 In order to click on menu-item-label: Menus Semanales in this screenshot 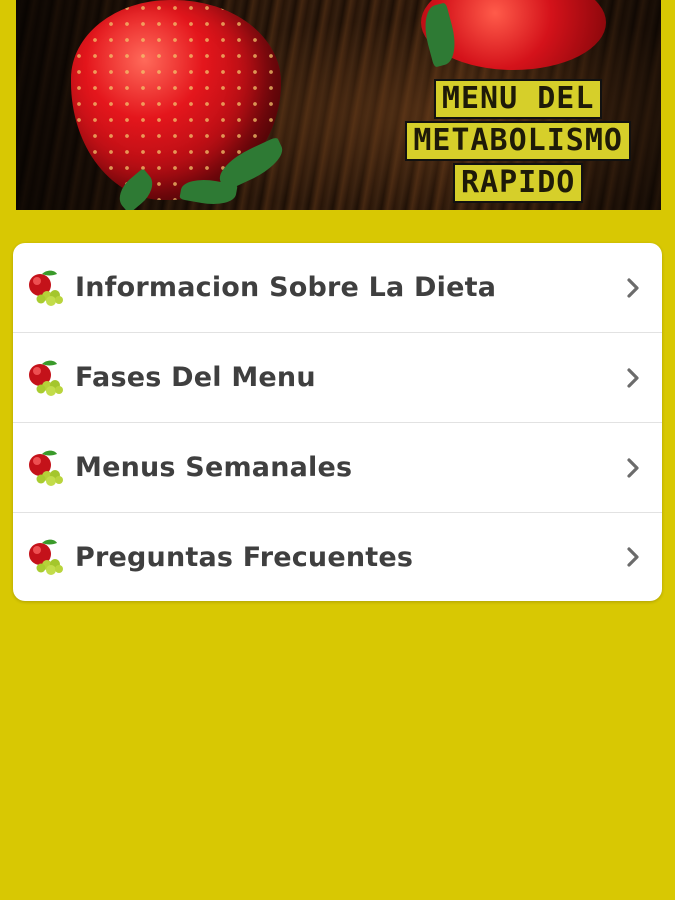, I will do `click(214, 467)`.